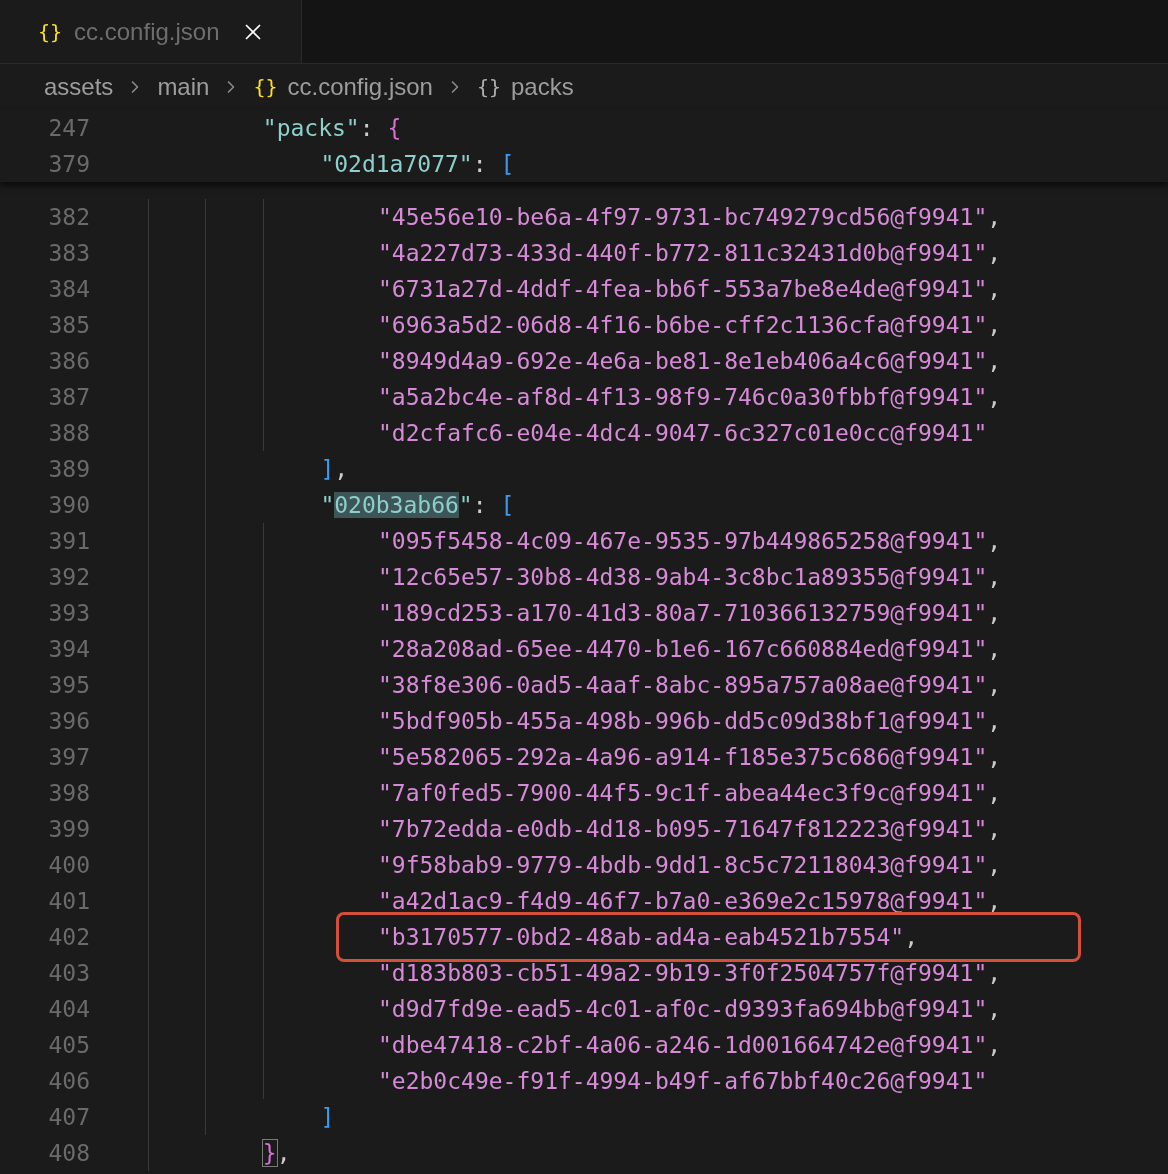  What do you see at coordinates (68, 164) in the screenshot?
I see `line-number: 379` at bounding box center [68, 164].